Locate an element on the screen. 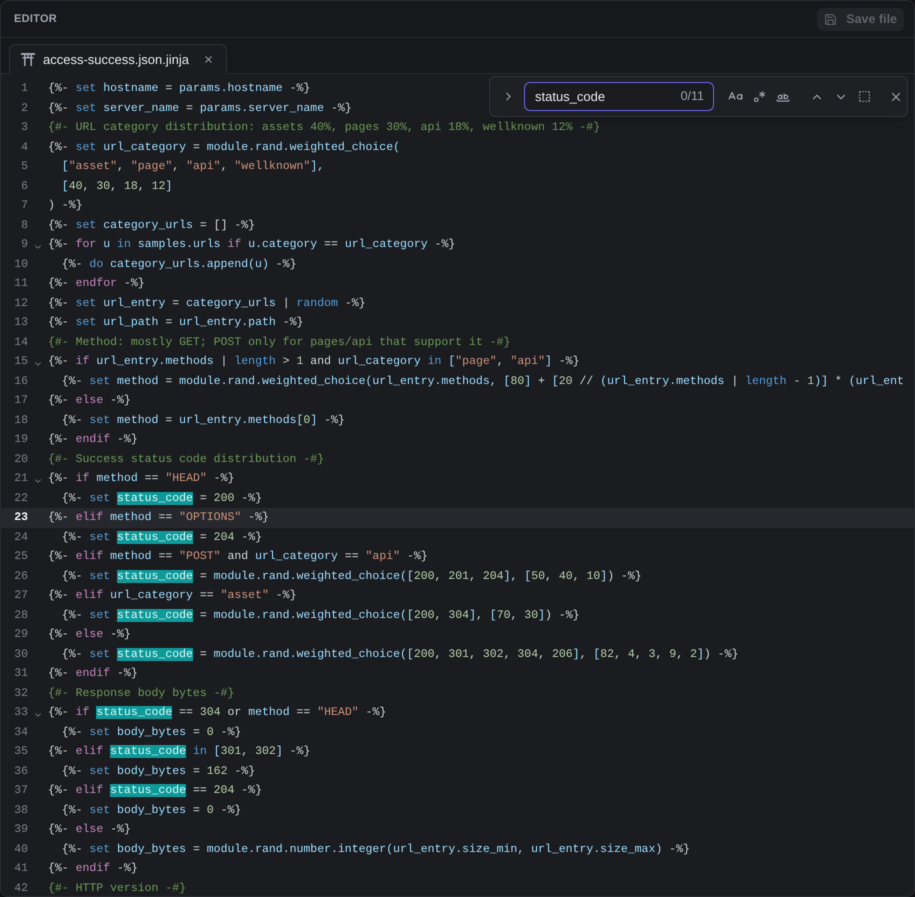 The height and width of the screenshot is (897, 915). line-number: 19 is located at coordinates (20, 440).